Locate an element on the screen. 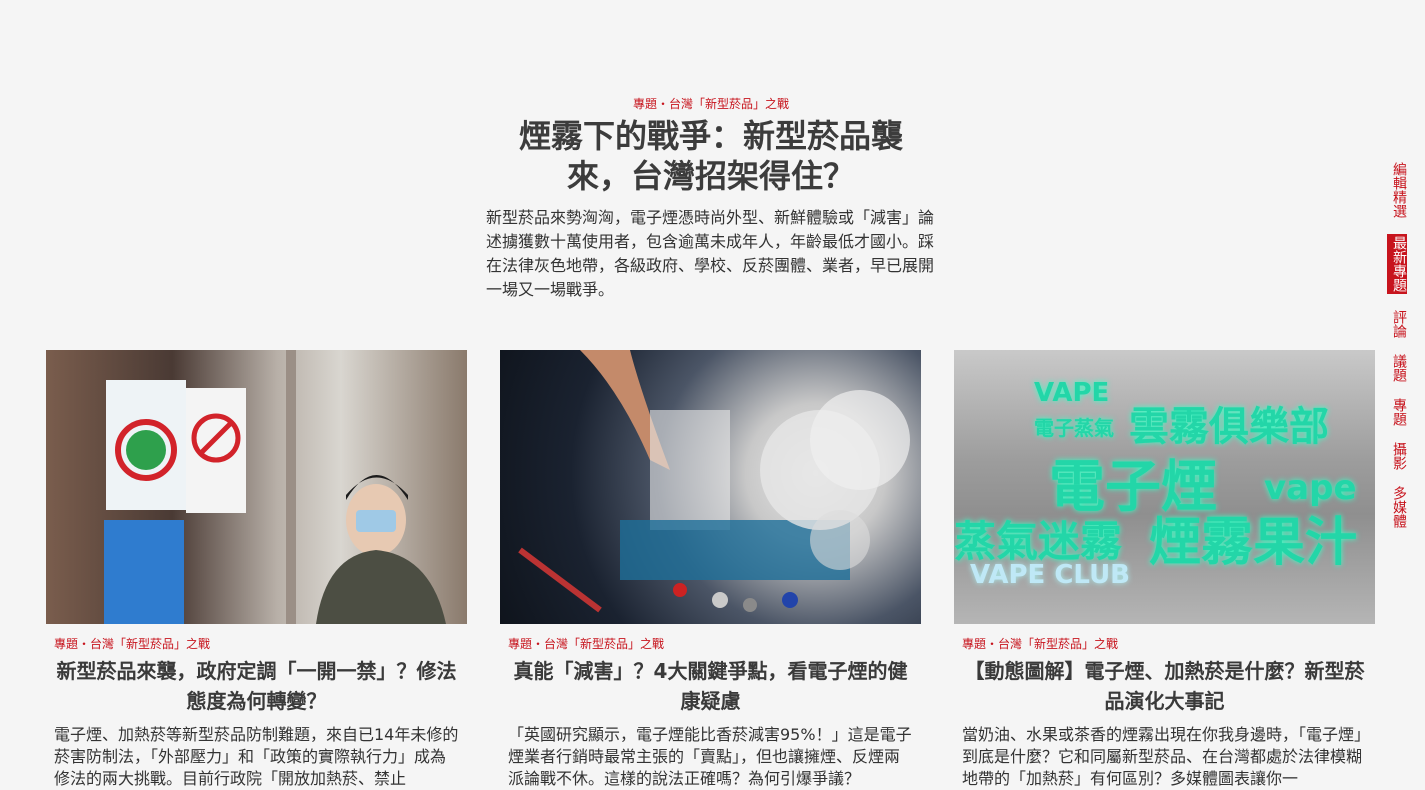 The width and height of the screenshot is (1425, 790). card-title: 新型菸品來襲，政府定調「一開一禁」？修法態度為何轉變？ is located at coordinates (256, 686).